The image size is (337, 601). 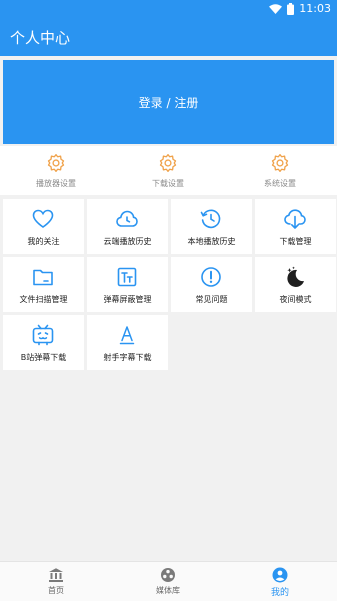 What do you see at coordinates (295, 219) in the screenshot?
I see `cloud-download-icon` at bounding box center [295, 219].